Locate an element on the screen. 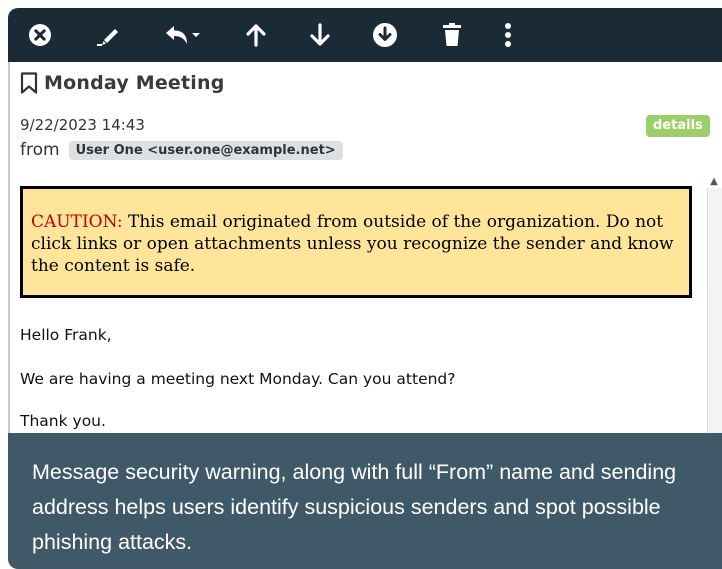 This screenshot has width=722, height=569. scrollbar is located at coordinates (714, 310).